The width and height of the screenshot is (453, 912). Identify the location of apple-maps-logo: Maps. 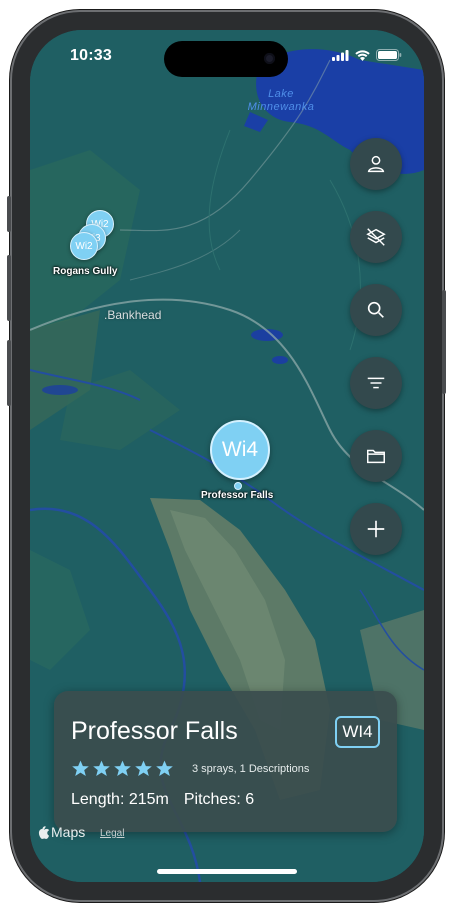
(61, 832).